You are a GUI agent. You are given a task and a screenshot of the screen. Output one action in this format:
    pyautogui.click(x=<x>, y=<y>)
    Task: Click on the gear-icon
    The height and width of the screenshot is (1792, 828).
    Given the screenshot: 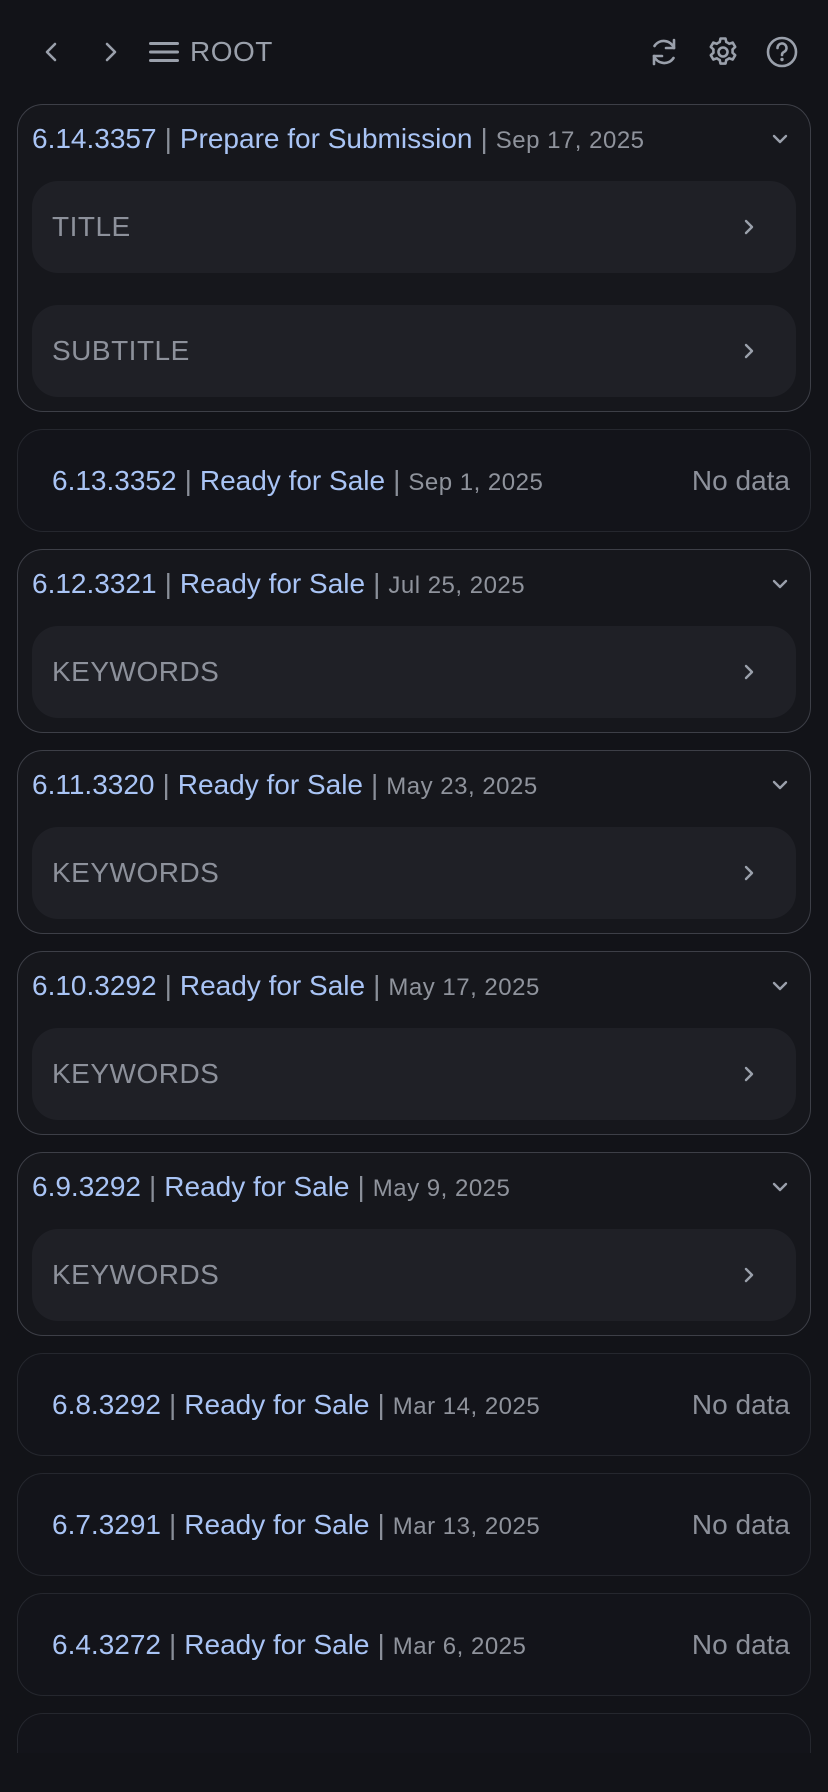 What is the action you would take?
    pyautogui.click(x=723, y=51)
    